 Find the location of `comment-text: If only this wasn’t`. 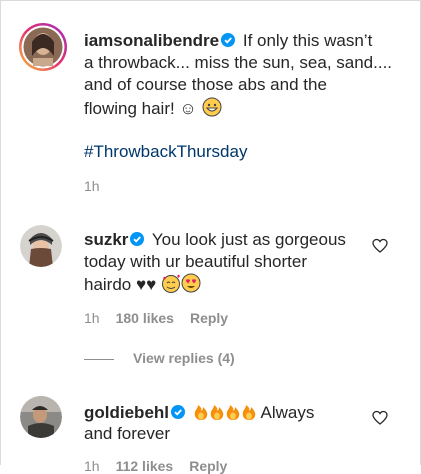

comment-text: If only this wasn’t is located at coordinates (307, 40).